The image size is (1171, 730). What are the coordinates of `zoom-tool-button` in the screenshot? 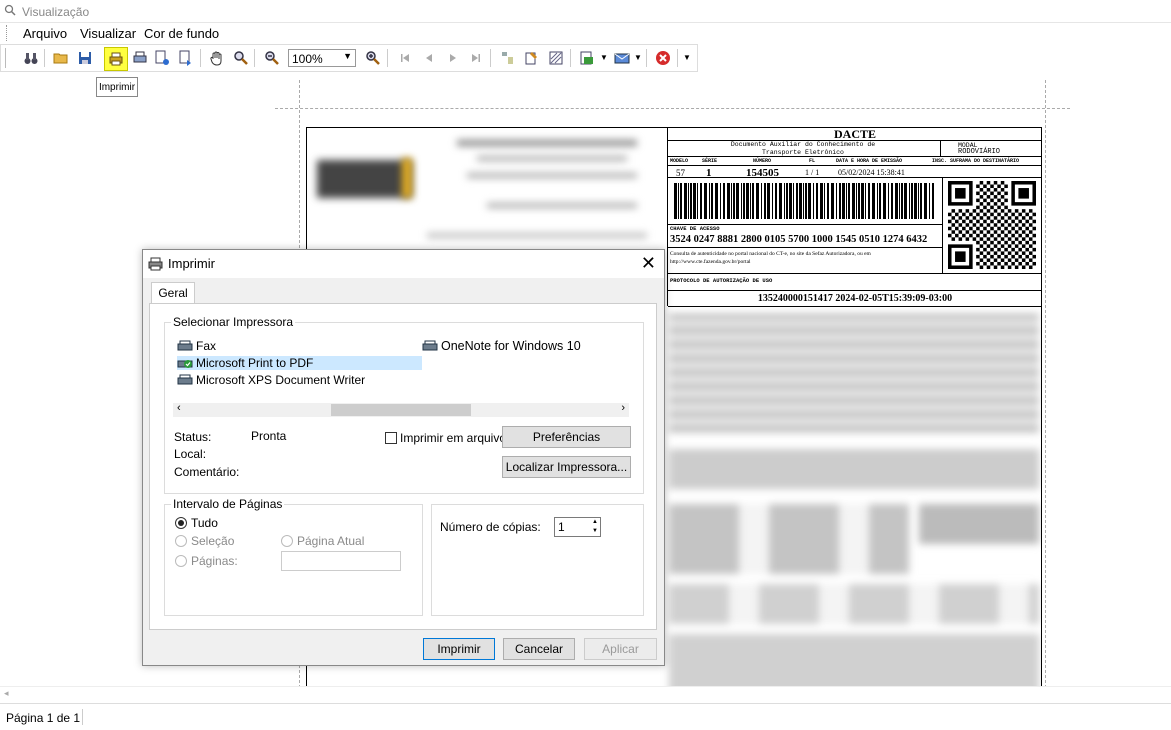 It's located at (241, 58).